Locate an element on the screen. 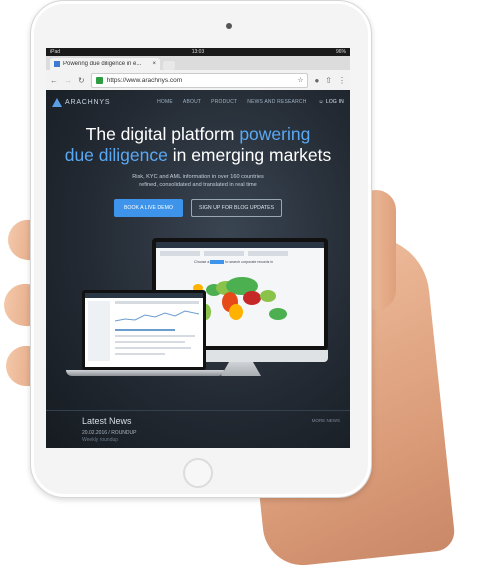 This screenshot has width=480, height=569. url-text: https://www.arachnys.com is located at coordinates (144, 80).